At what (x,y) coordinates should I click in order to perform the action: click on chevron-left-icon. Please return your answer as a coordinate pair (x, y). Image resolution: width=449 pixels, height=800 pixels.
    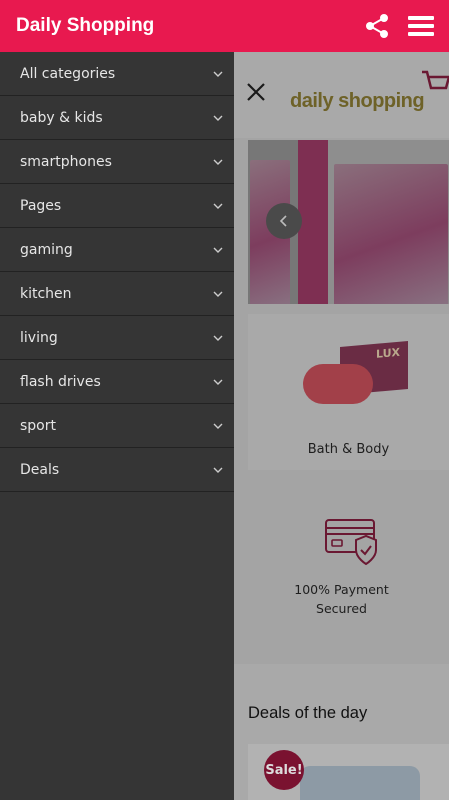
    Looking at the image, I should click on (283, 221).